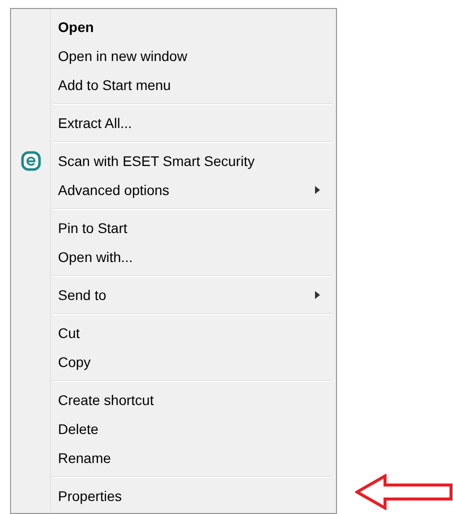  I want to click on menu-item: Rename, so click(173, 457).